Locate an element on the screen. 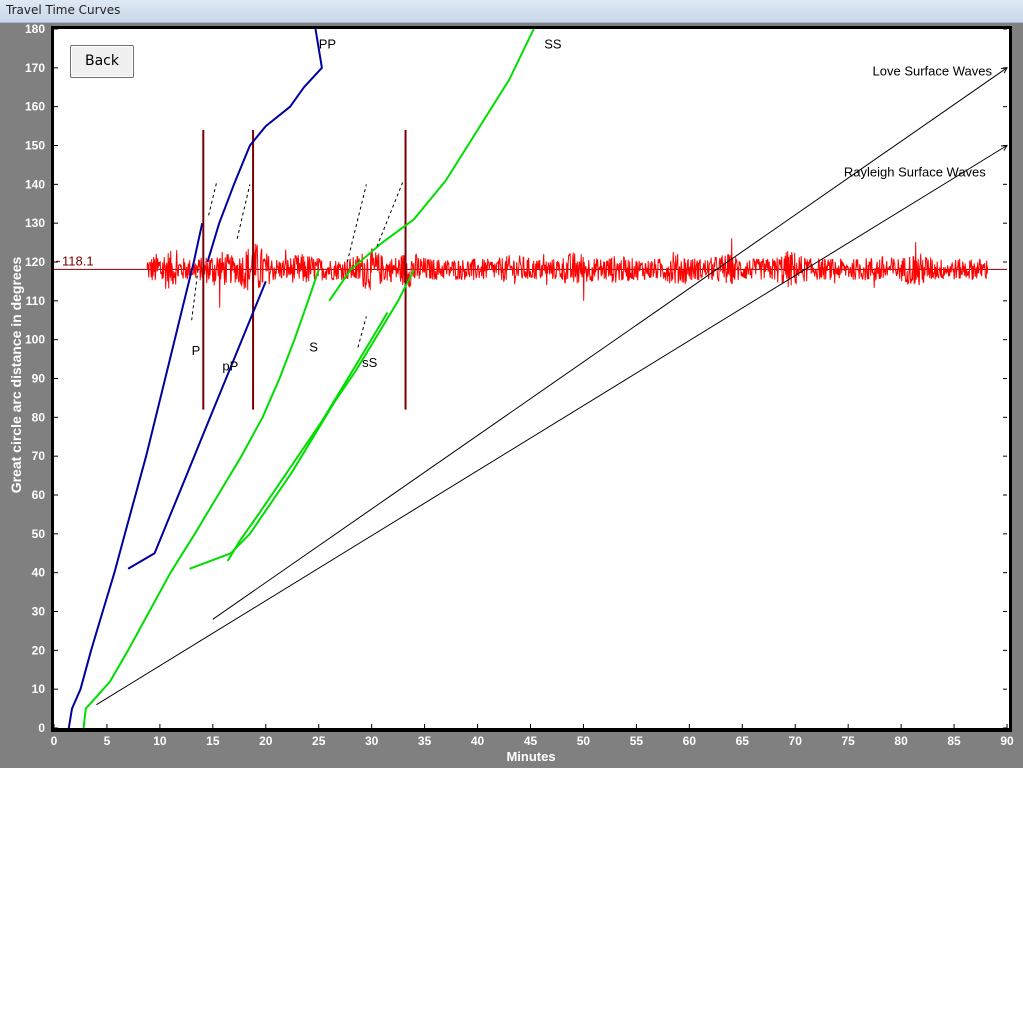 This screenshot has height=1033, width=1023. annotation-label: S is located at coordinates (313, 346).